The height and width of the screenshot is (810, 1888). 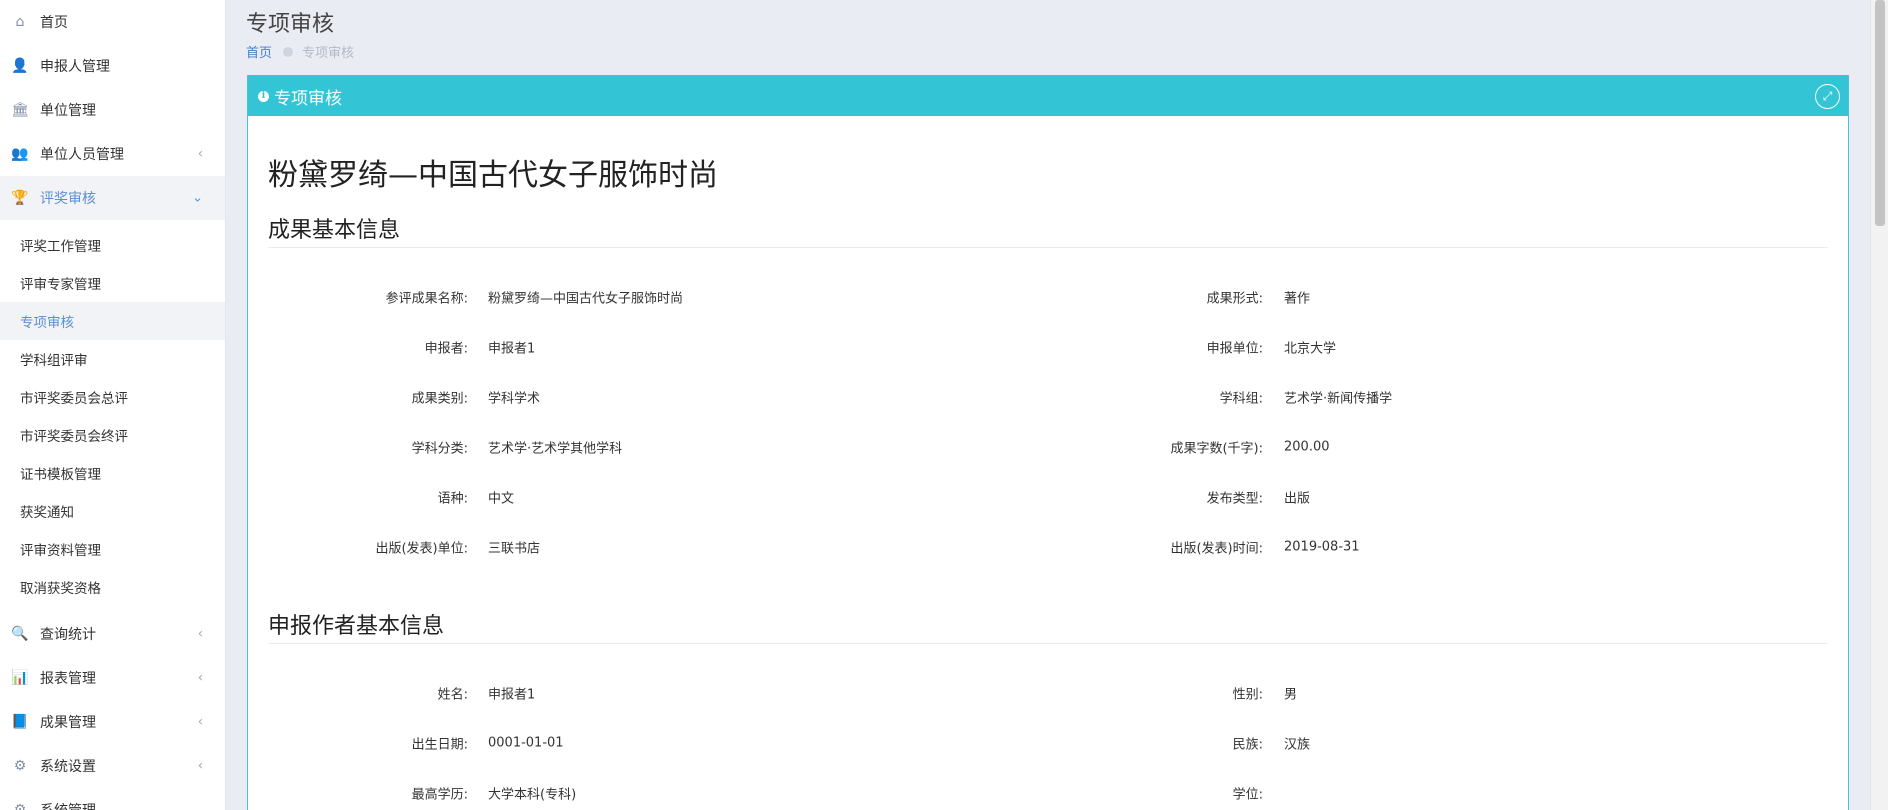 What do you see at coordinates (328, 53) in the screenshot?
I see `breadcrumb-current: 专项审核` at bounding box center [328, 53].